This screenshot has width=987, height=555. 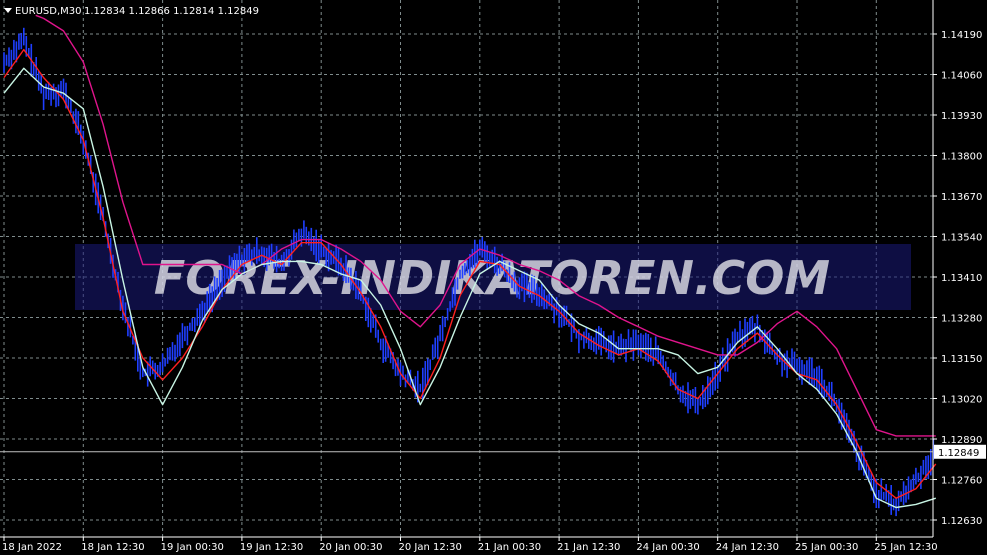 I want to click on y-tick-label: 1.13670, so click(x=961, y=197).